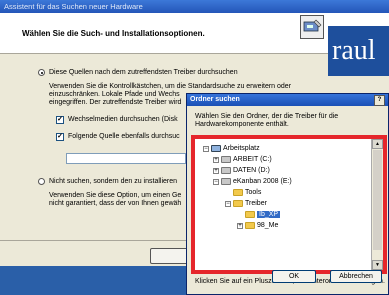  What do you see at coordinates (226, 181) in the screenshot?
I see `cd-drive-icon` at bounding box center [226, 181].